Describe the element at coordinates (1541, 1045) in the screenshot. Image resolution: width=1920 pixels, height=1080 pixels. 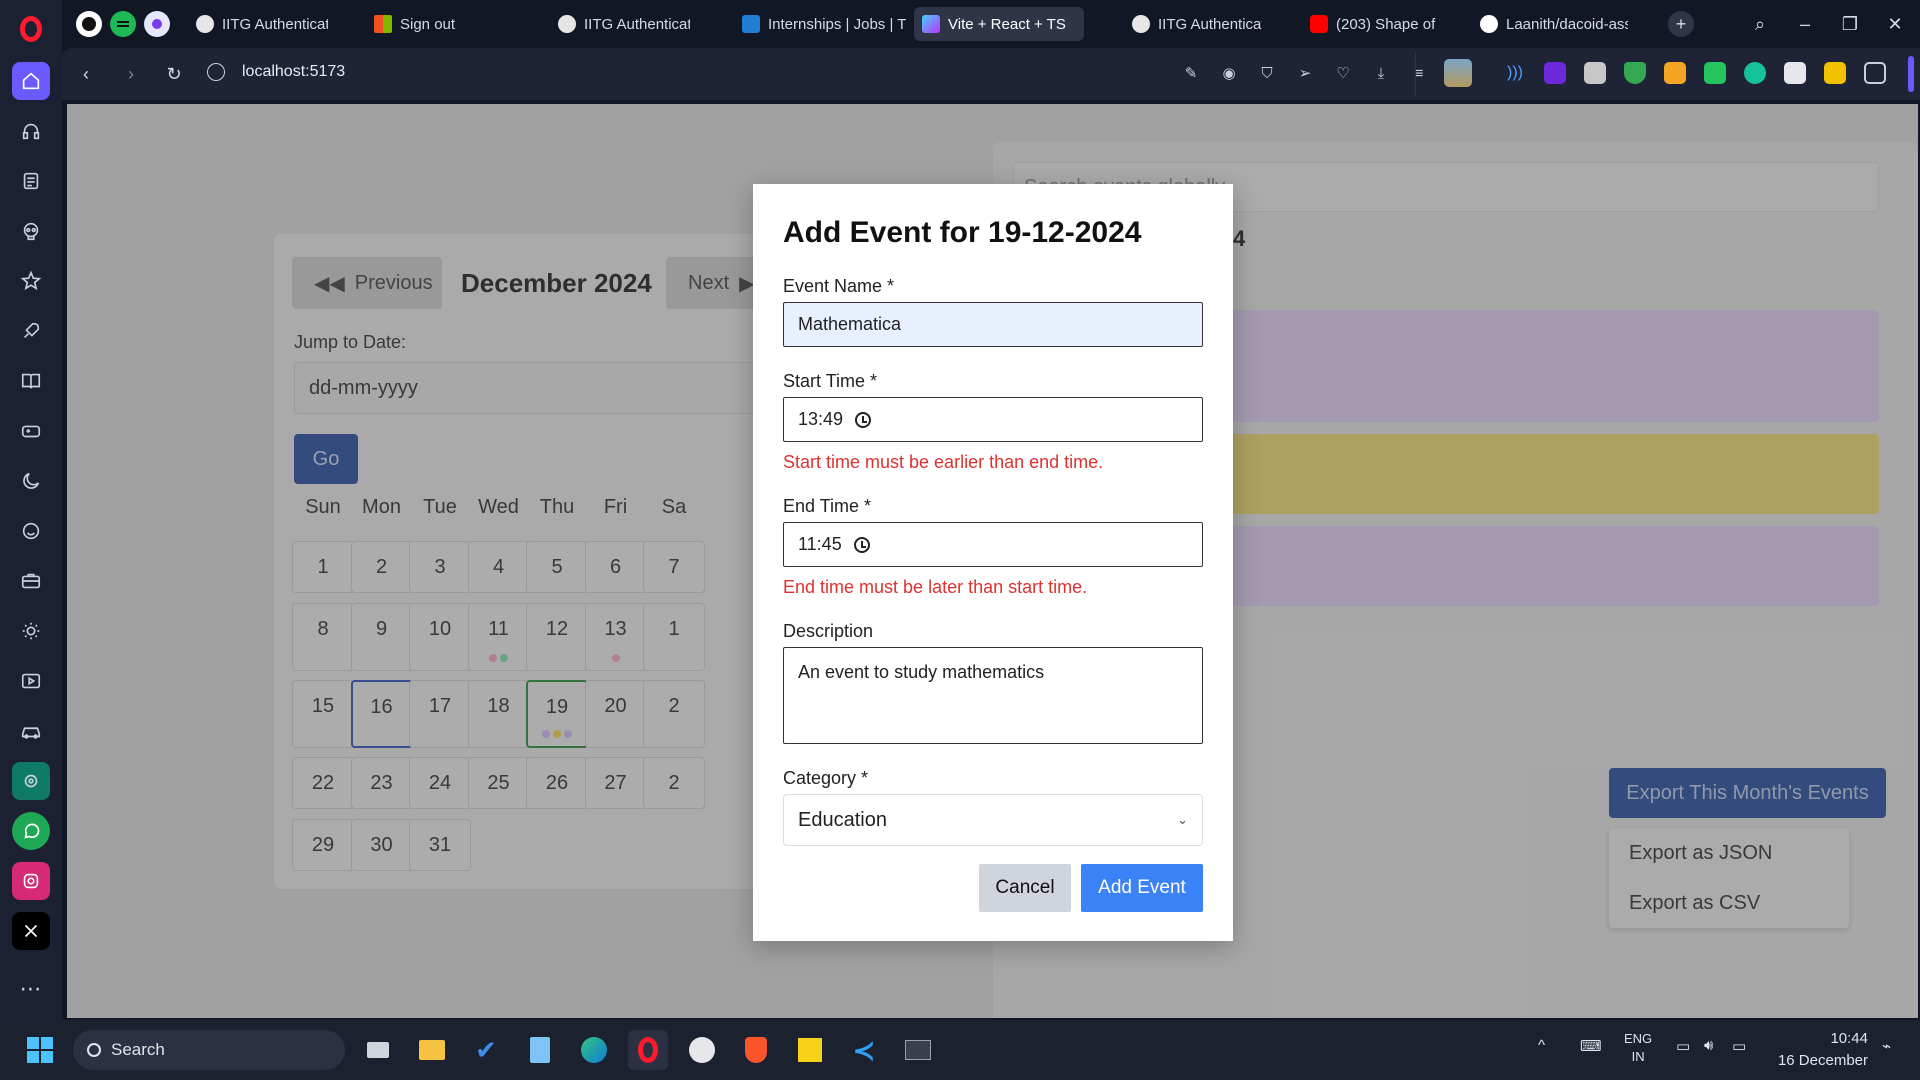
I see `show-hidden-icons-icon: ^` at that location.